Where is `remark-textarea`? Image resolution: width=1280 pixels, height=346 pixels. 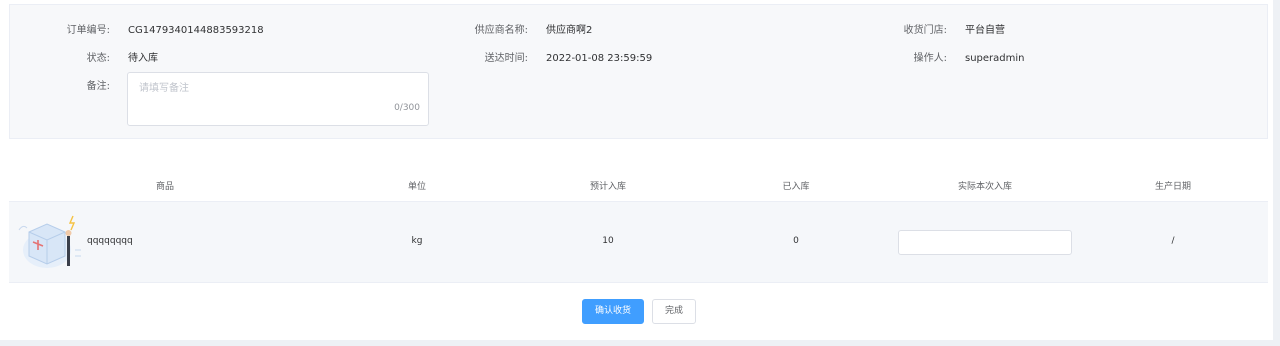 remark-textarea is located at coordinates (278, 99).